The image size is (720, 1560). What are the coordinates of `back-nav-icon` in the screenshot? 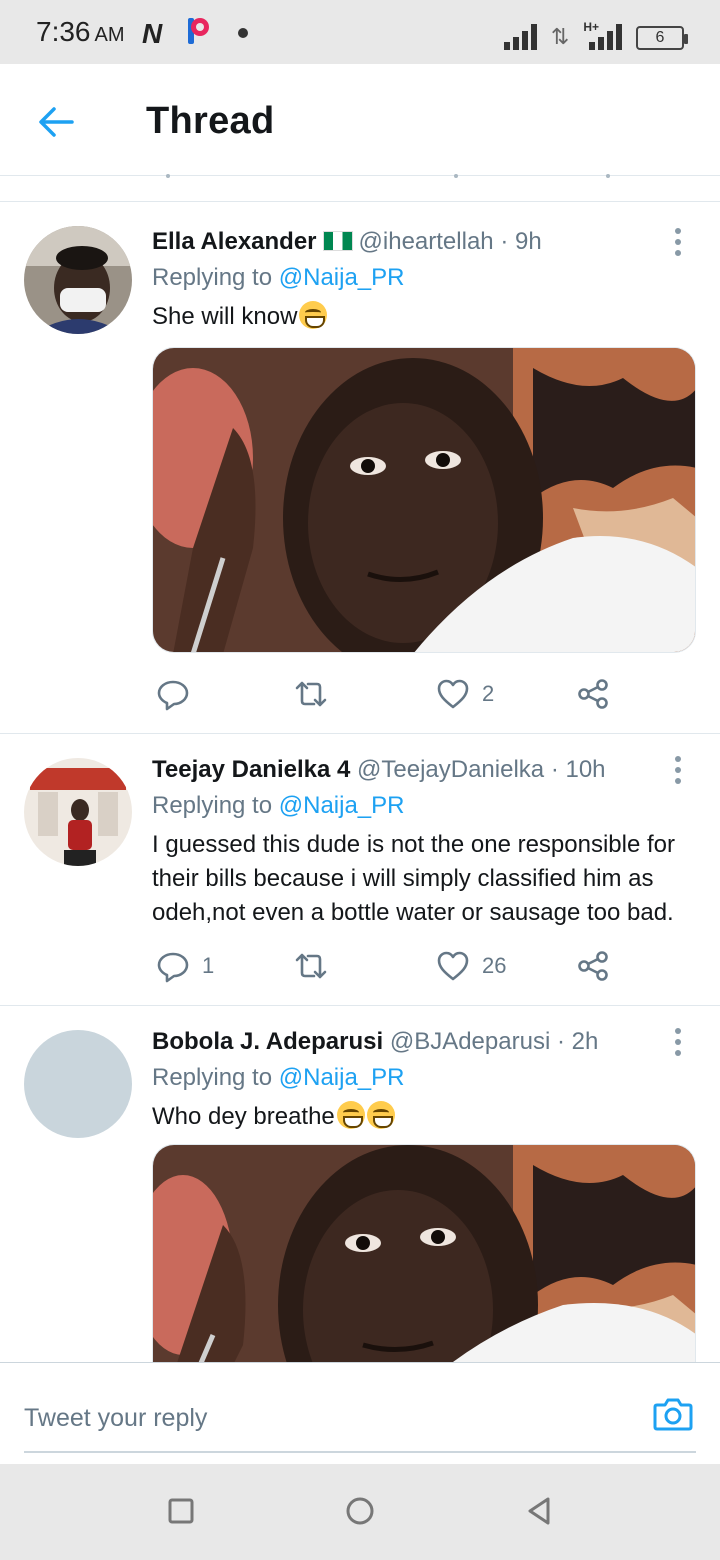 It's located at (539, 1511).